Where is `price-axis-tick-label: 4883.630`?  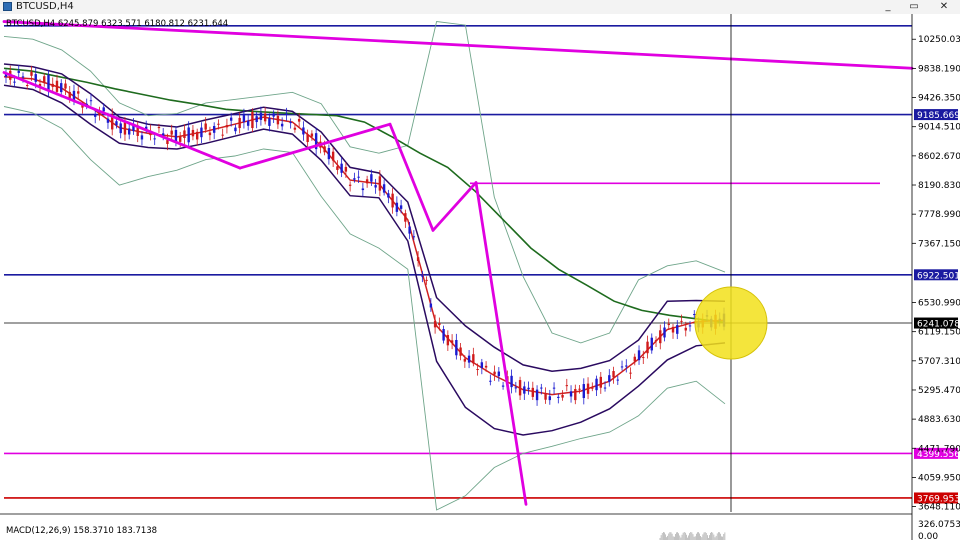
price-axis-tick-label: 4883.630 is located at coordinates (939, 420).